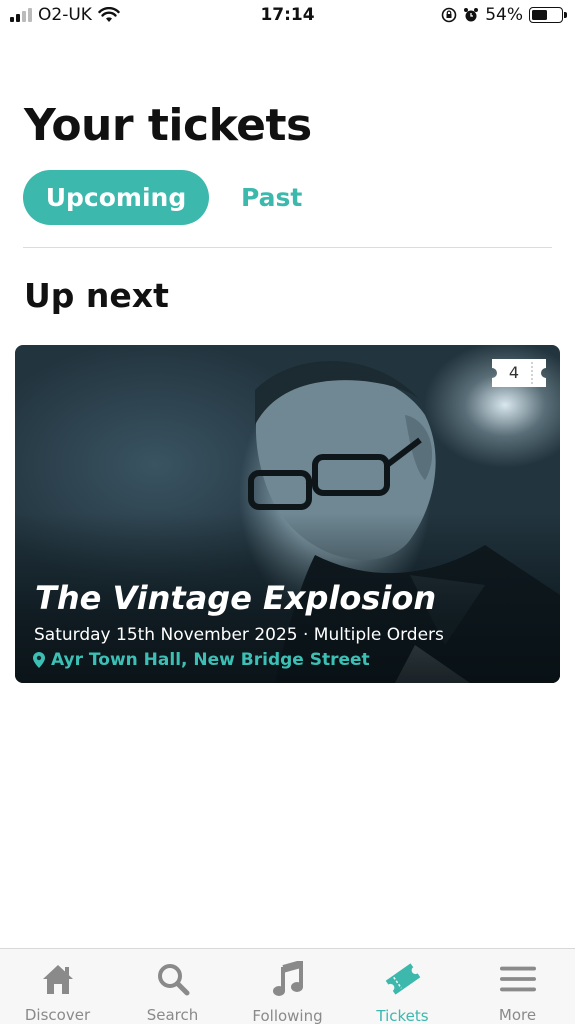 Image resolution: width=575 pixels, height=1024 pixels. Describe the element at coordinates (57, 1015) in the screenshot. I see `nav-label-discover: Discover` at that location.